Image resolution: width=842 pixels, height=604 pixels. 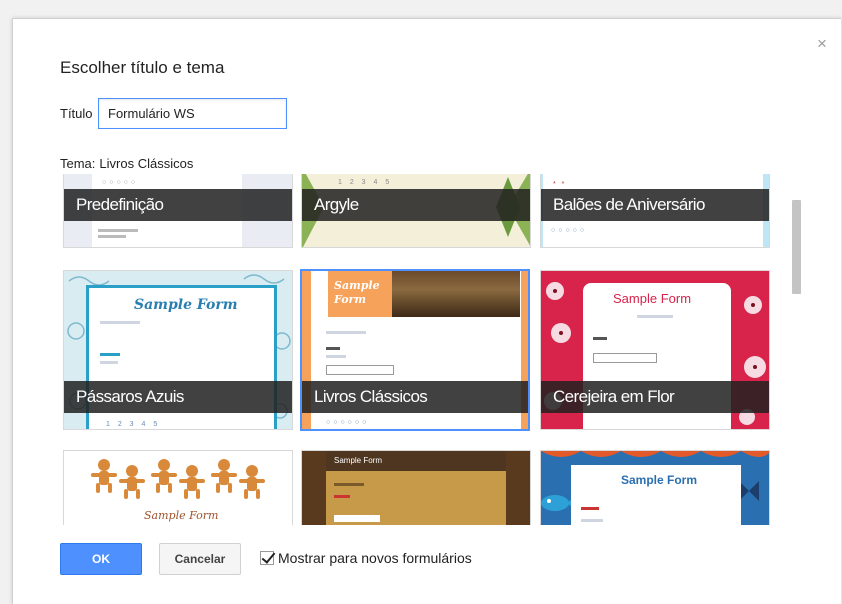 I want to click on theme-tile-baloes: * * ○○○○○ Balões de Aniversário, so click(x=655, y=211).